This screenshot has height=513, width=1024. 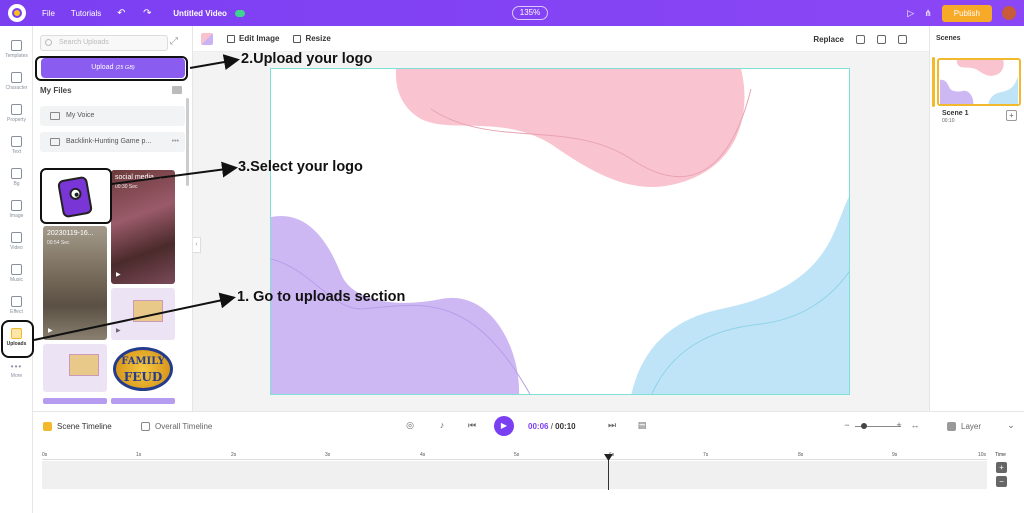 I want to click on play-icon: ▶, so click(x=118, y=331).